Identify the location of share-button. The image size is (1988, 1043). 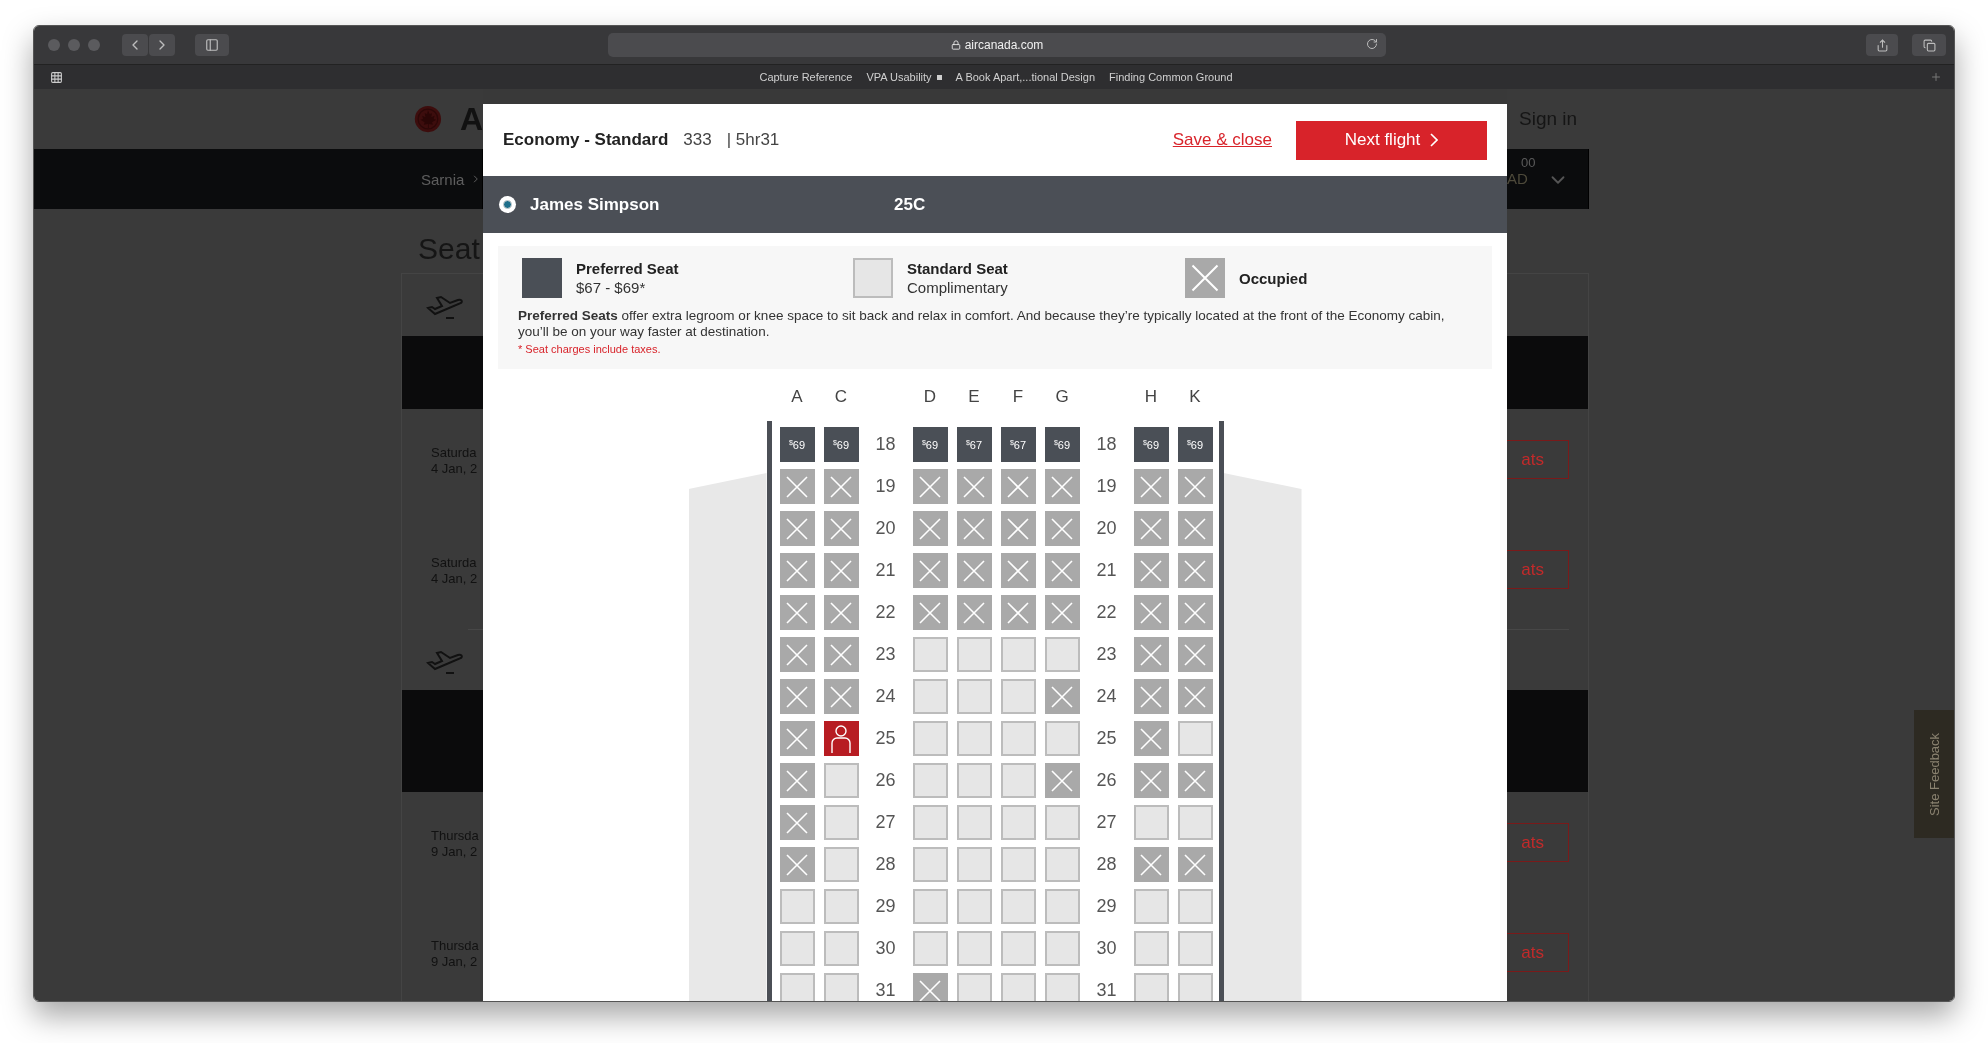
(1882, 45).